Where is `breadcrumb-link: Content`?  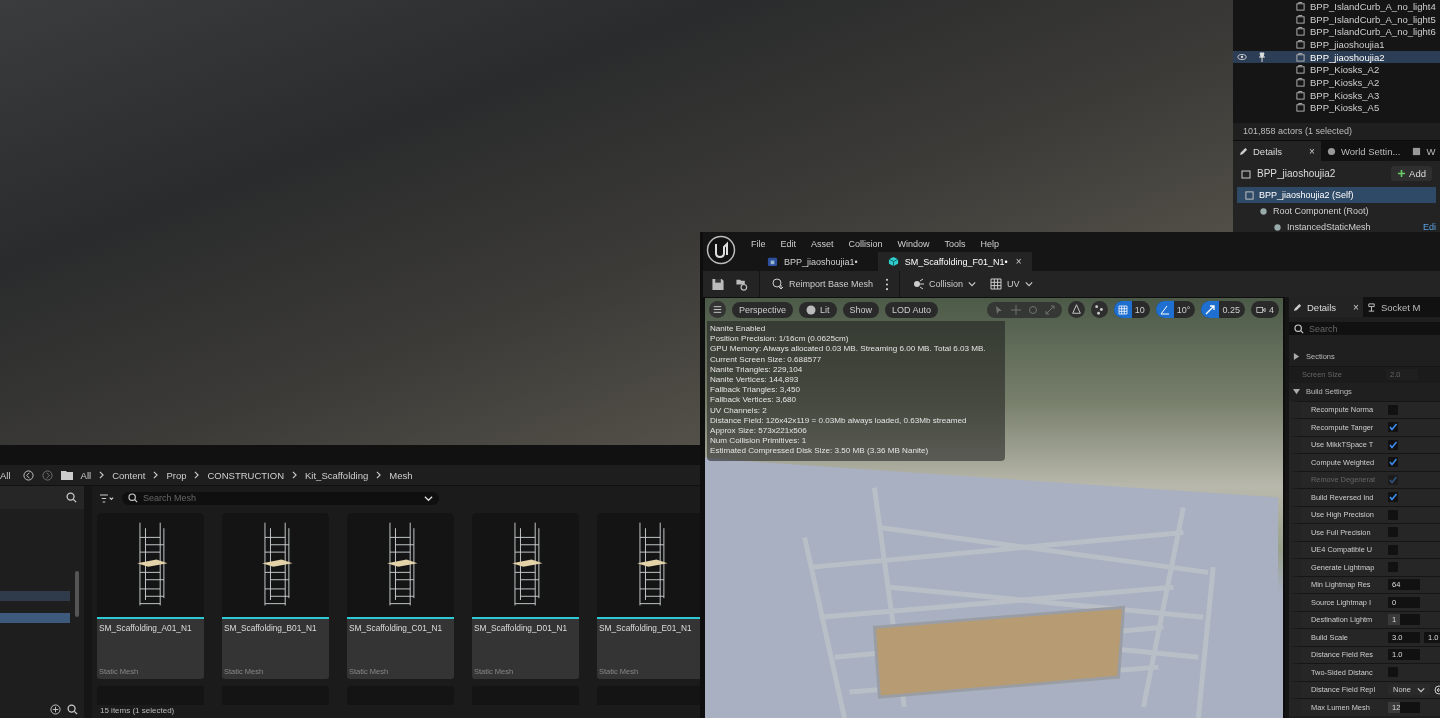
breadcrumb-link: Content is located at coordinates (129, 475).